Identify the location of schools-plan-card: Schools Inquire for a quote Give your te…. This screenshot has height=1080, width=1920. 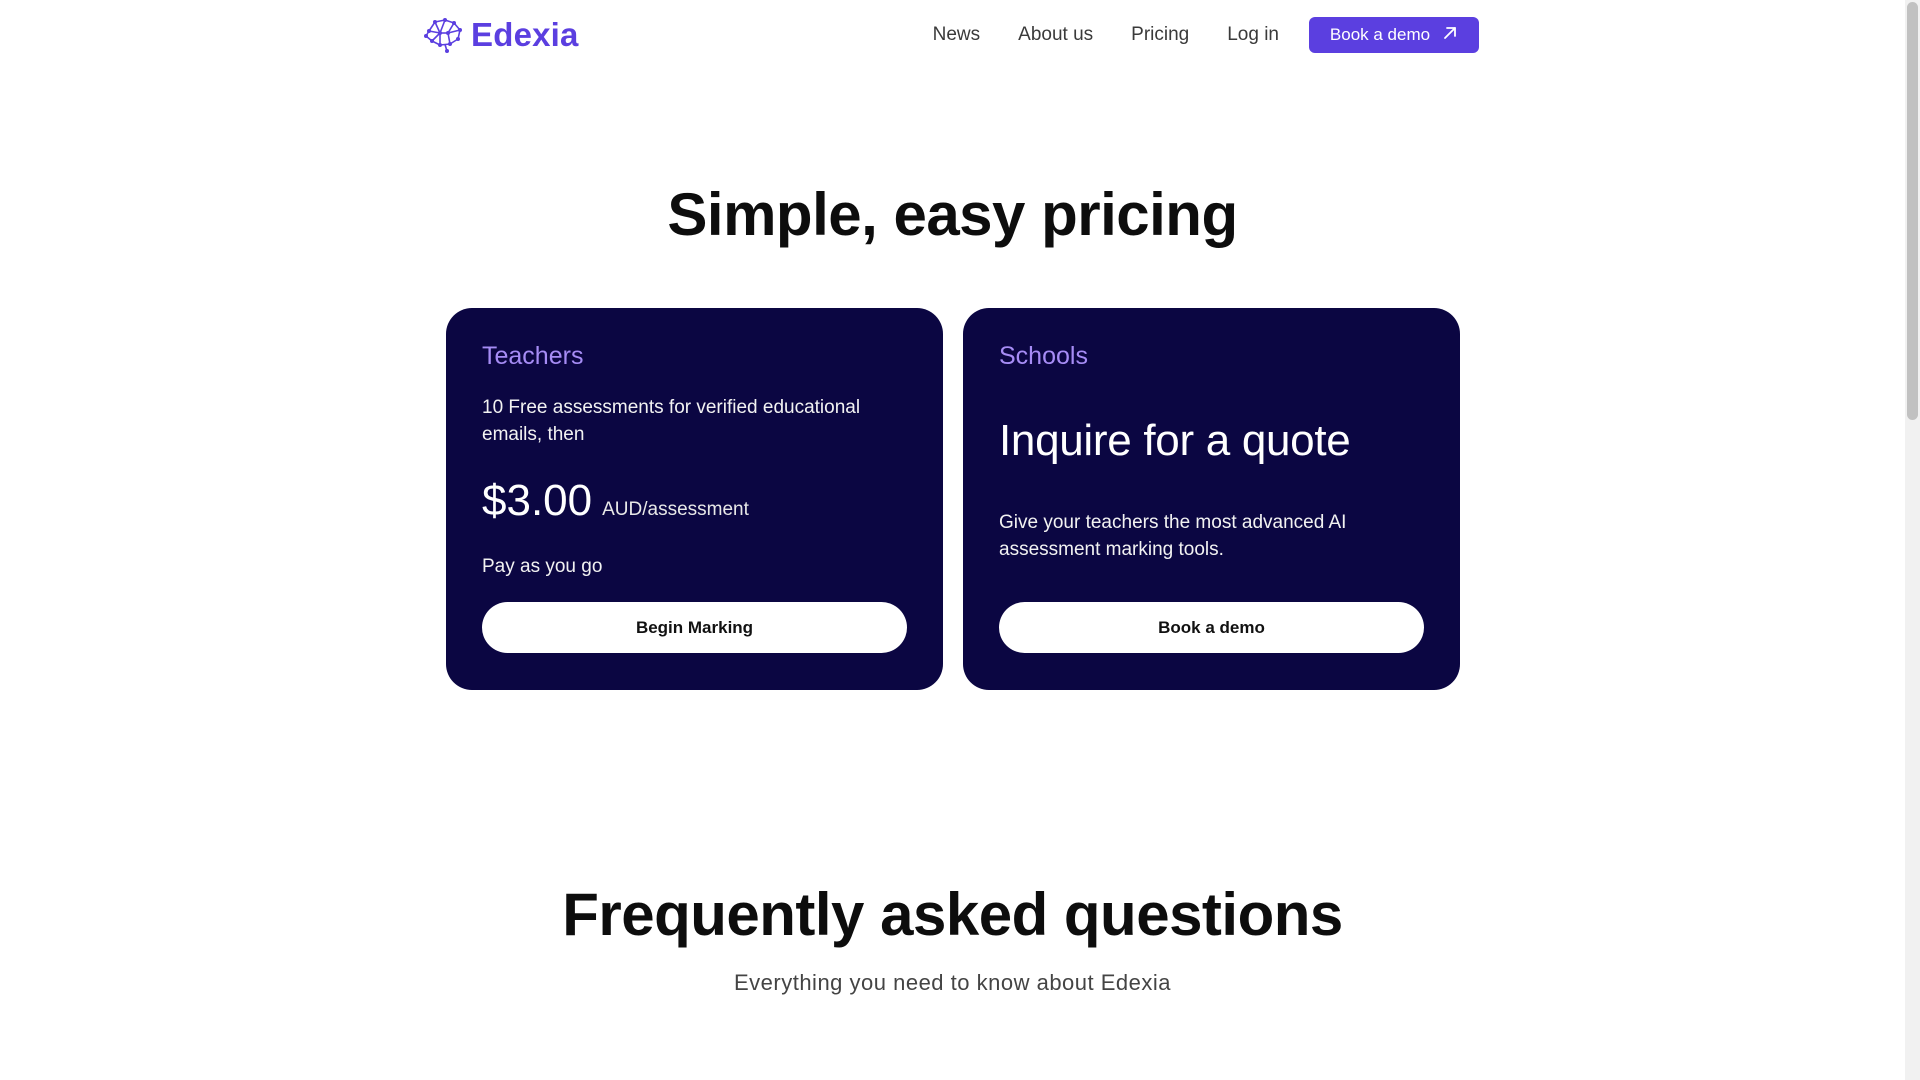
(1211, 499).